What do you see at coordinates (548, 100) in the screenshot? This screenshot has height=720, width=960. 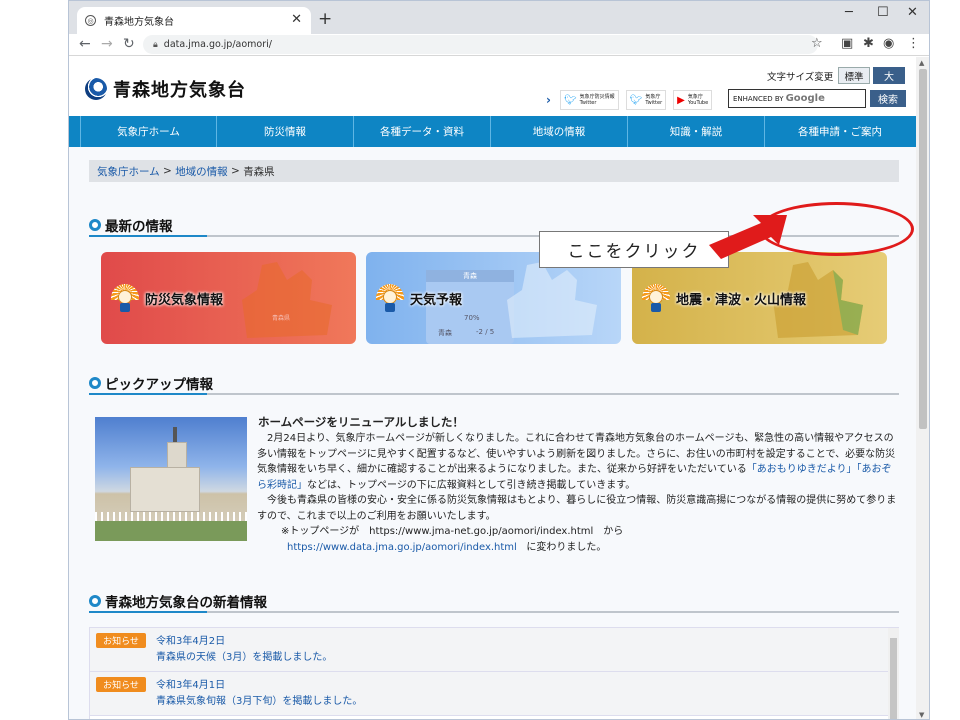 I see `chevron-right-icon: ›` at bounding box center [548, 100].